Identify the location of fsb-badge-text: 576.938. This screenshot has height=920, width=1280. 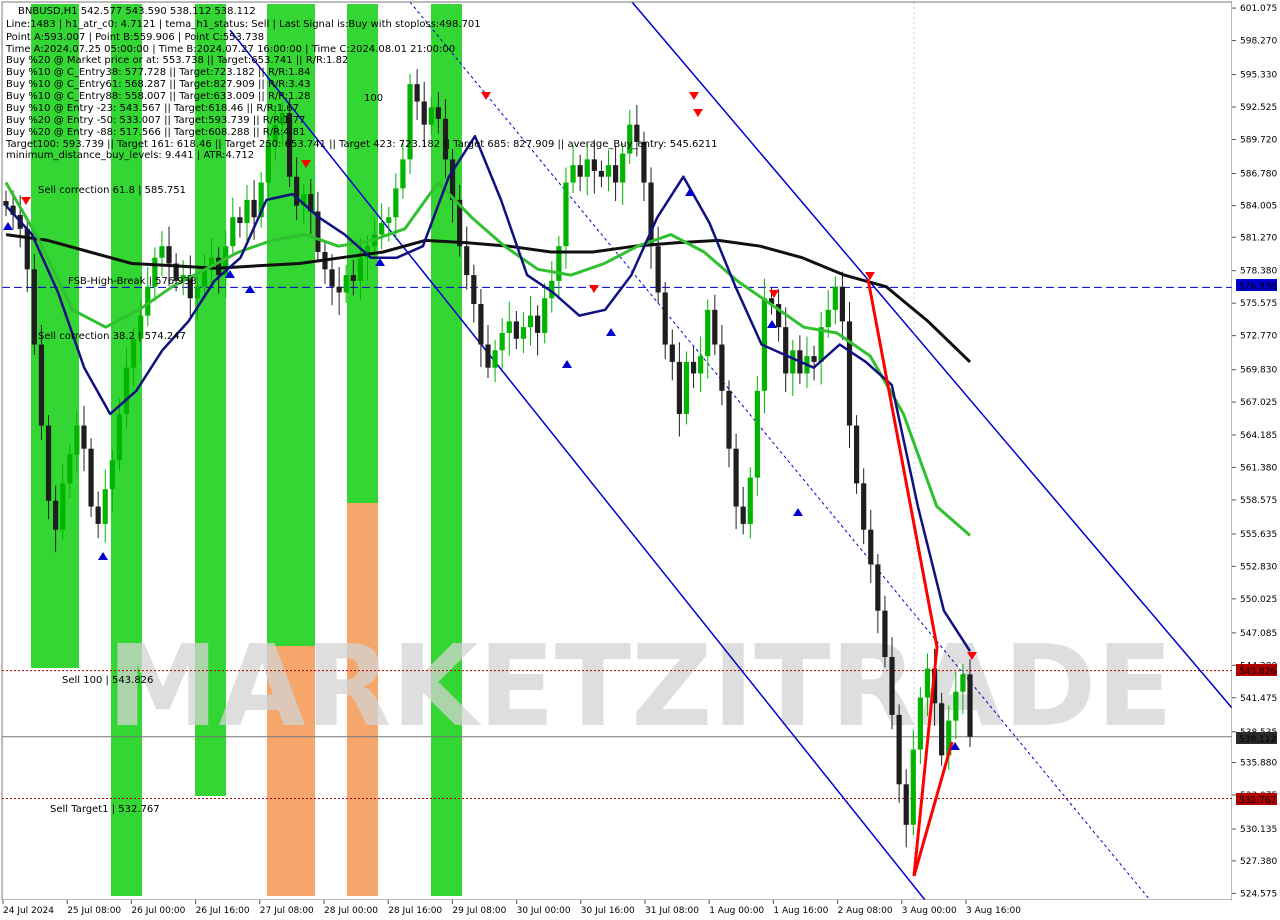
(1257, 287).